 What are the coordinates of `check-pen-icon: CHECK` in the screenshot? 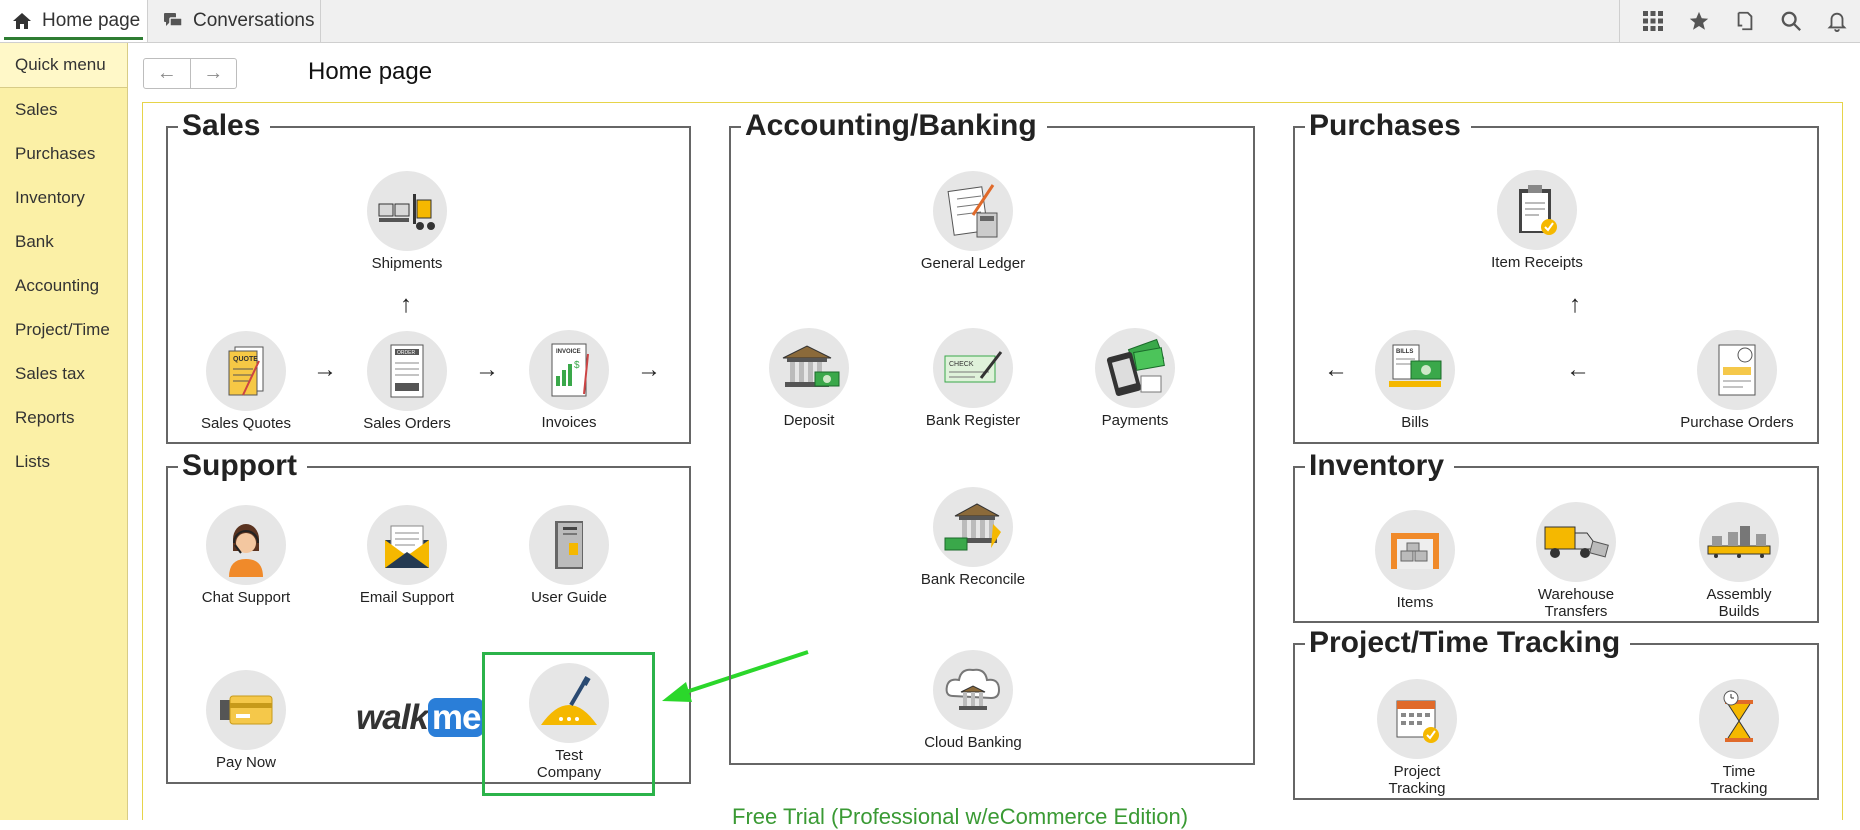 It's located at (973, 367).